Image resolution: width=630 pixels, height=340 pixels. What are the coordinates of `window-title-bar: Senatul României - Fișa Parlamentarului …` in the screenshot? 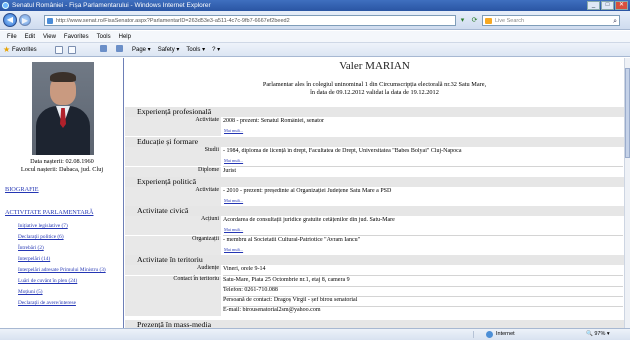 It's located at (315, 5).